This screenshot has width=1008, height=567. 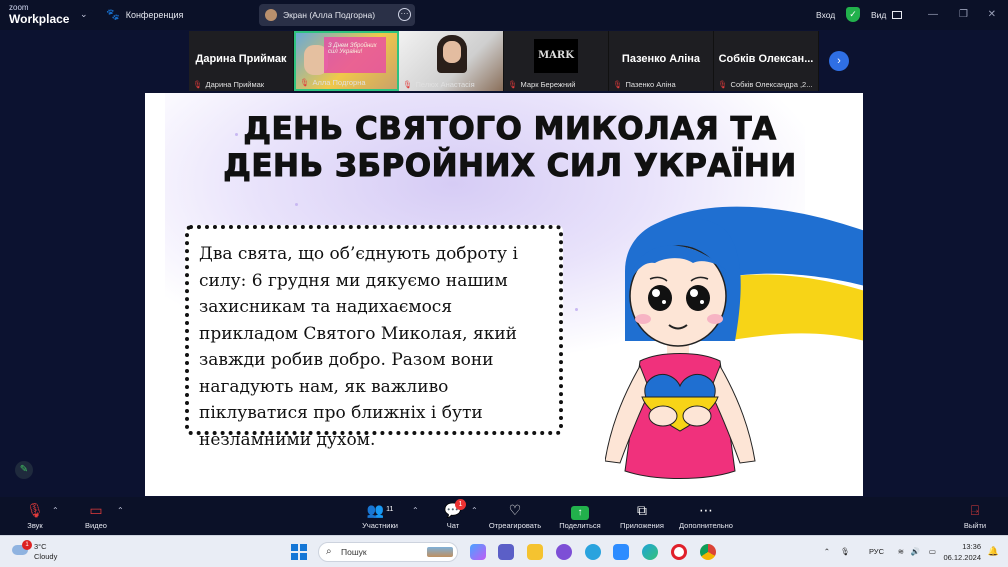 What do you see at coordinates (845, 551) in the screenshot?
I see `microphone-icon: 🎙` at bounding box center [845, 551].